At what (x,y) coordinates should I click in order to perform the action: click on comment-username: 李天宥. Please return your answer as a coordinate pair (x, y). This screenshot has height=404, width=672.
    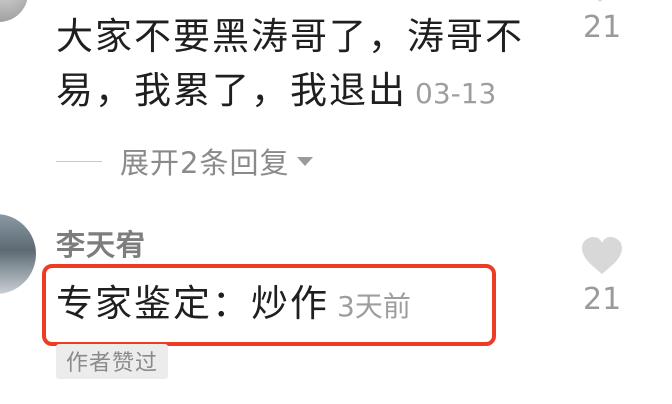
    Looking at the image, I should click on (101, 243).